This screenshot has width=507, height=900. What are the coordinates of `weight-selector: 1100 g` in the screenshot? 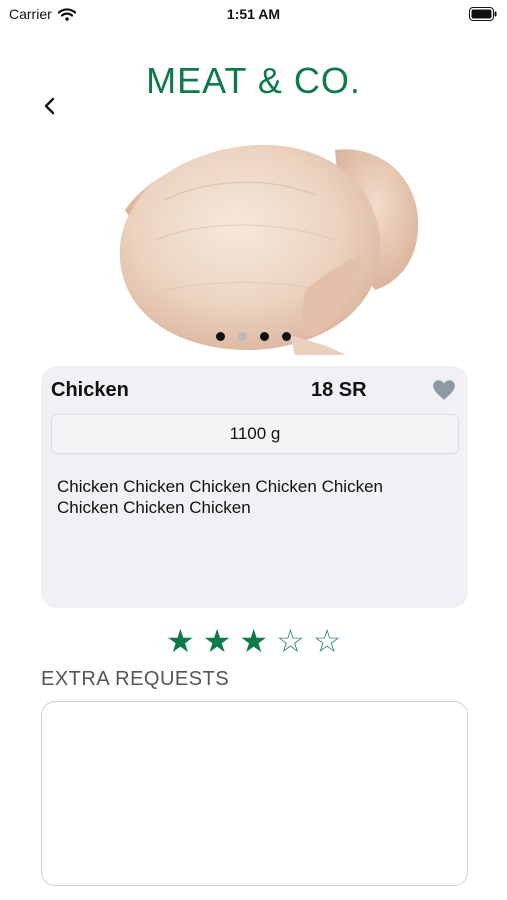 It's located at (255, 434).